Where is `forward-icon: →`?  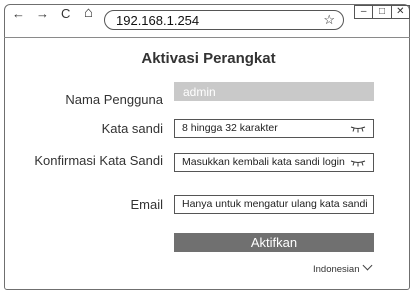
forward-icon: → is located at coordinates (42, 14).